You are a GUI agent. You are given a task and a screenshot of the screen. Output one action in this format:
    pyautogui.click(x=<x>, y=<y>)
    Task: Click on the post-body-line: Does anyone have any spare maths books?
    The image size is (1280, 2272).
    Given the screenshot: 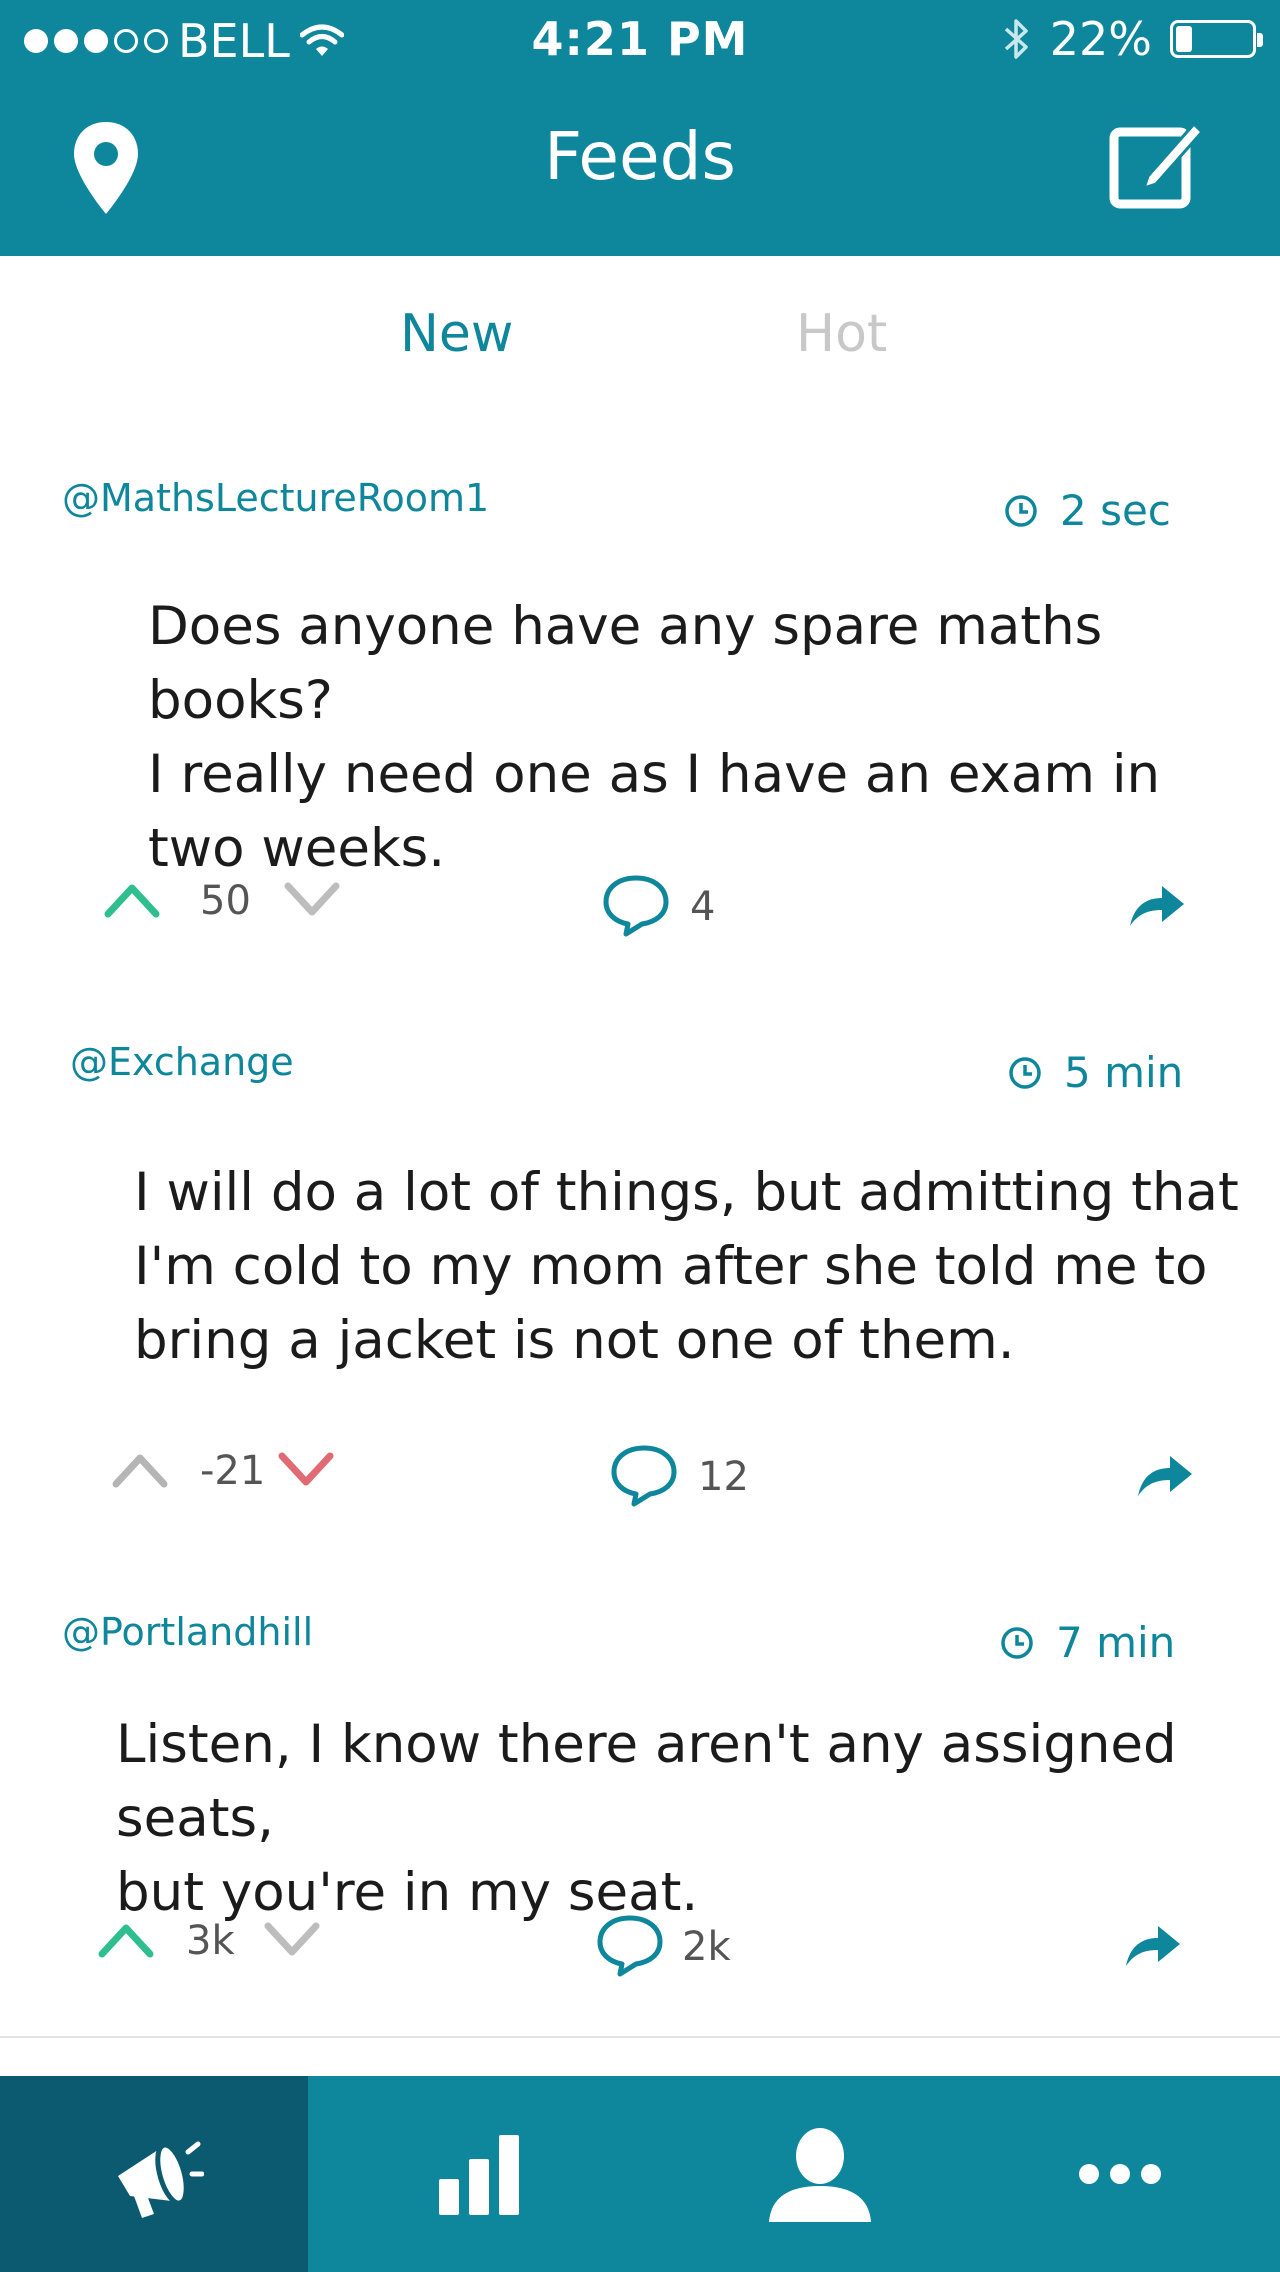 What is the action you would take?
    pyautogui.click(x=625, y=663)
    